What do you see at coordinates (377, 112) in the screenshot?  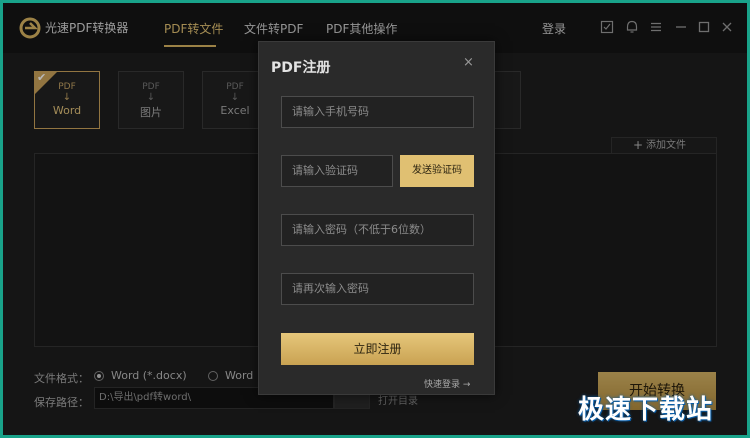 I see `phone-input: 请输入手机号码` at bounding box center [377, 112].